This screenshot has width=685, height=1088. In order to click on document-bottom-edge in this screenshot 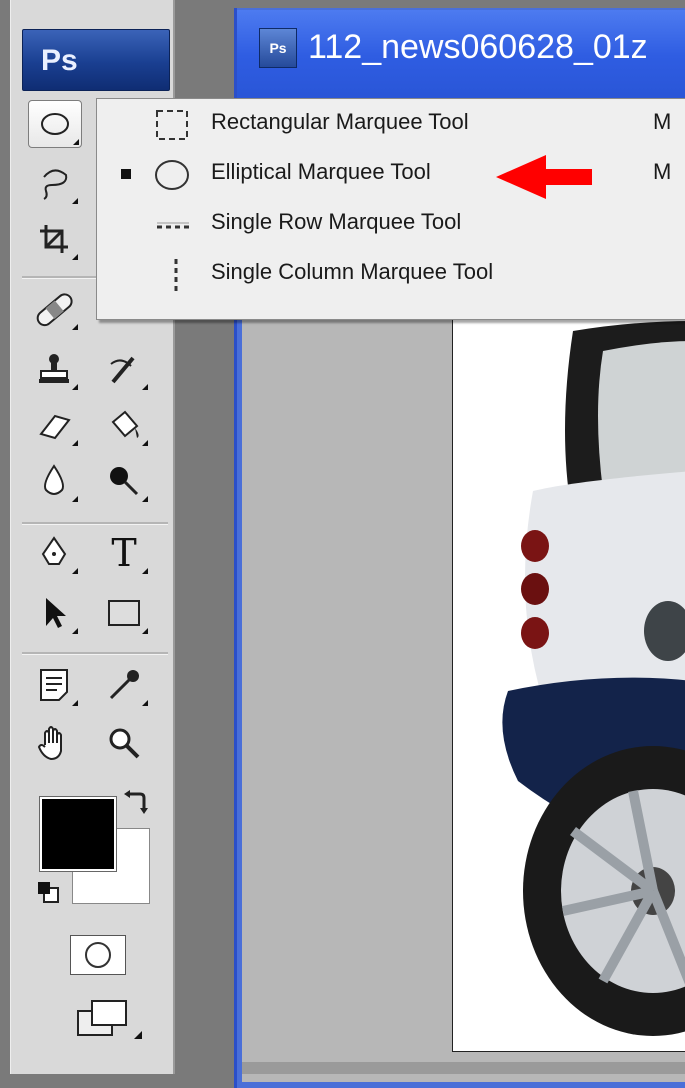, I will do `click(463, 1068)`.